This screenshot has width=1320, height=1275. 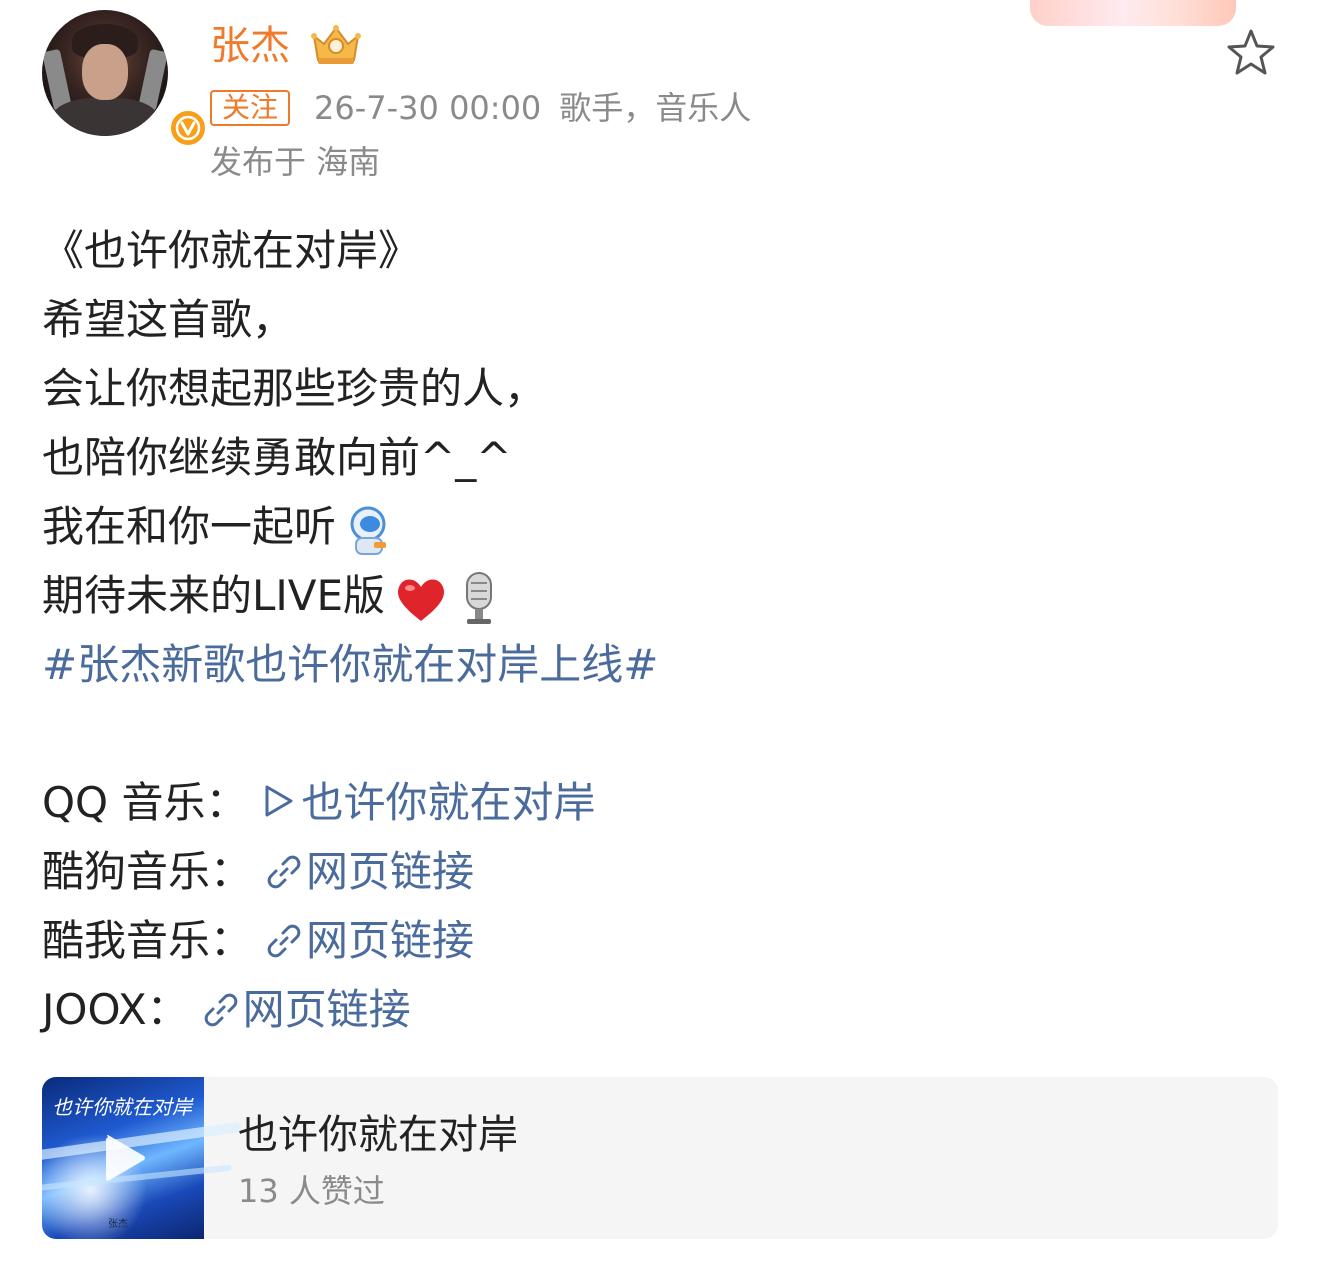 I want to click on post-meta: 26-7-30 00:00 歌手，音乐人, so click(x=532, y=108).